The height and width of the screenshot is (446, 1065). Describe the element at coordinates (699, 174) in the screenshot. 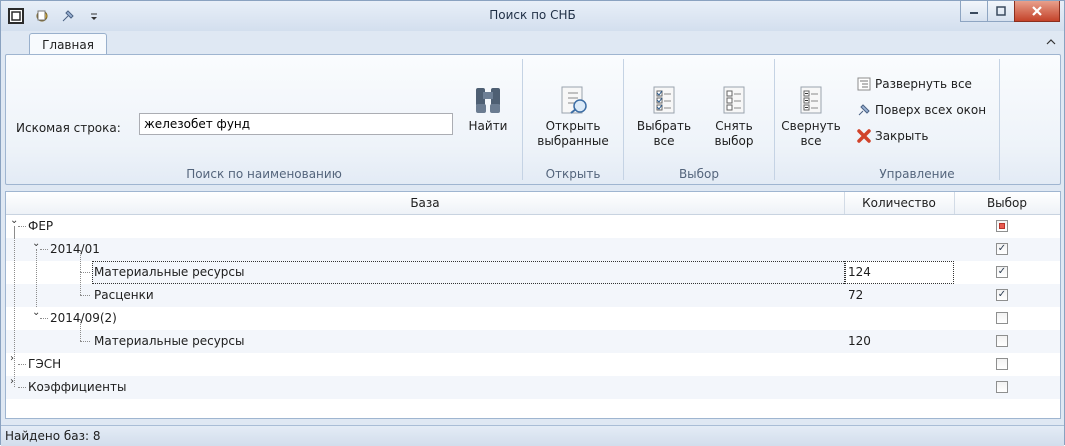

I see `select-group-label: Выбор` at that location.